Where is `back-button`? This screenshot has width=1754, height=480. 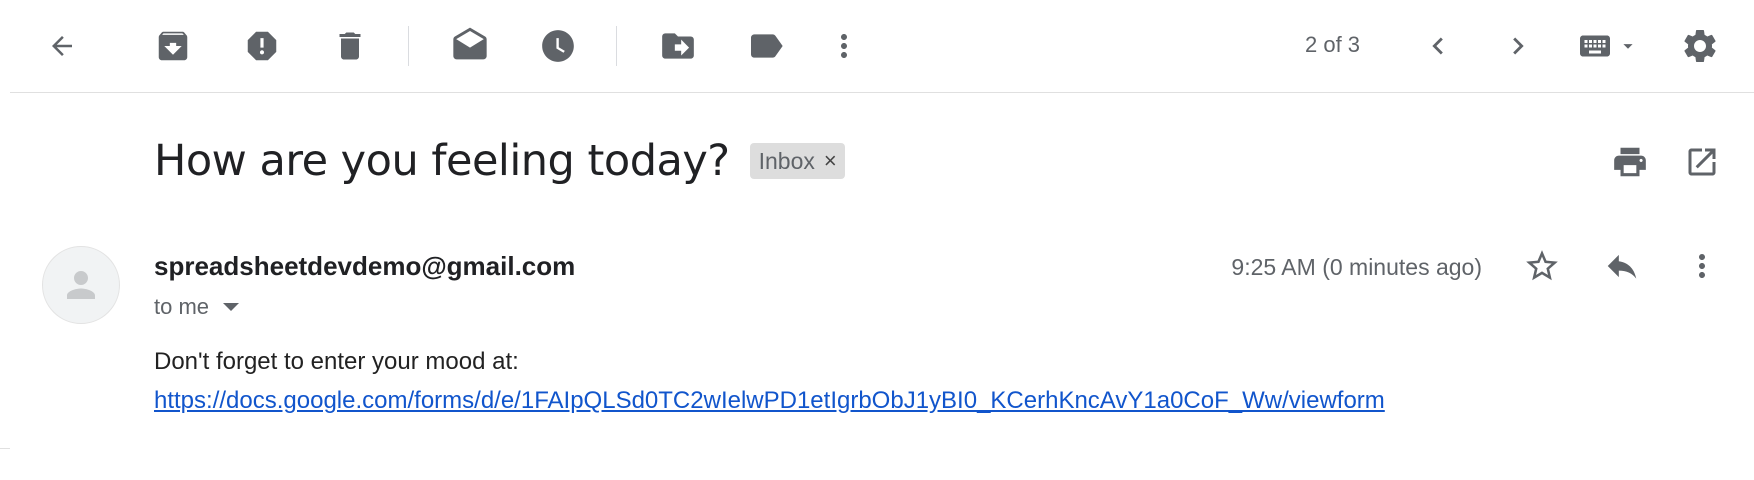 back-button is located at coordinates (62, 46).